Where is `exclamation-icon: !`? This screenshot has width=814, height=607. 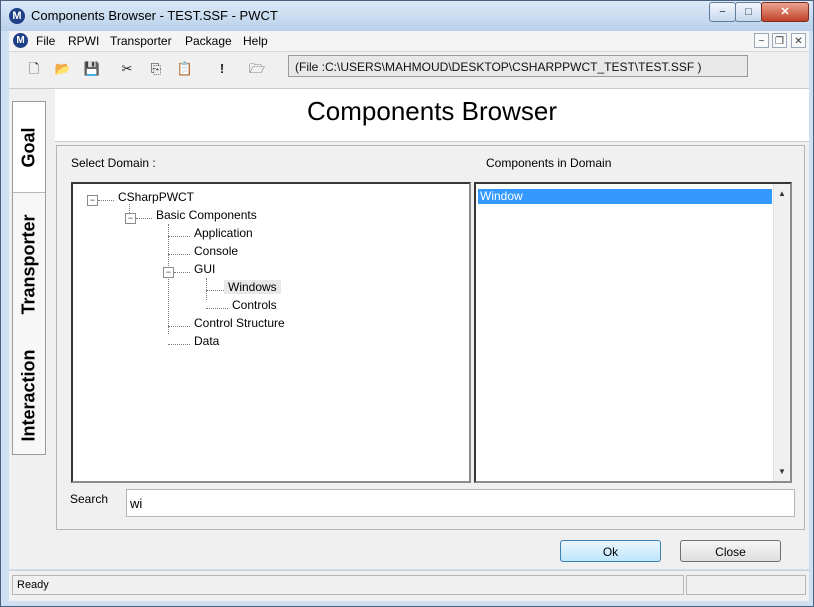
exclamation-icon: ! is located at coordinates (222, 69).